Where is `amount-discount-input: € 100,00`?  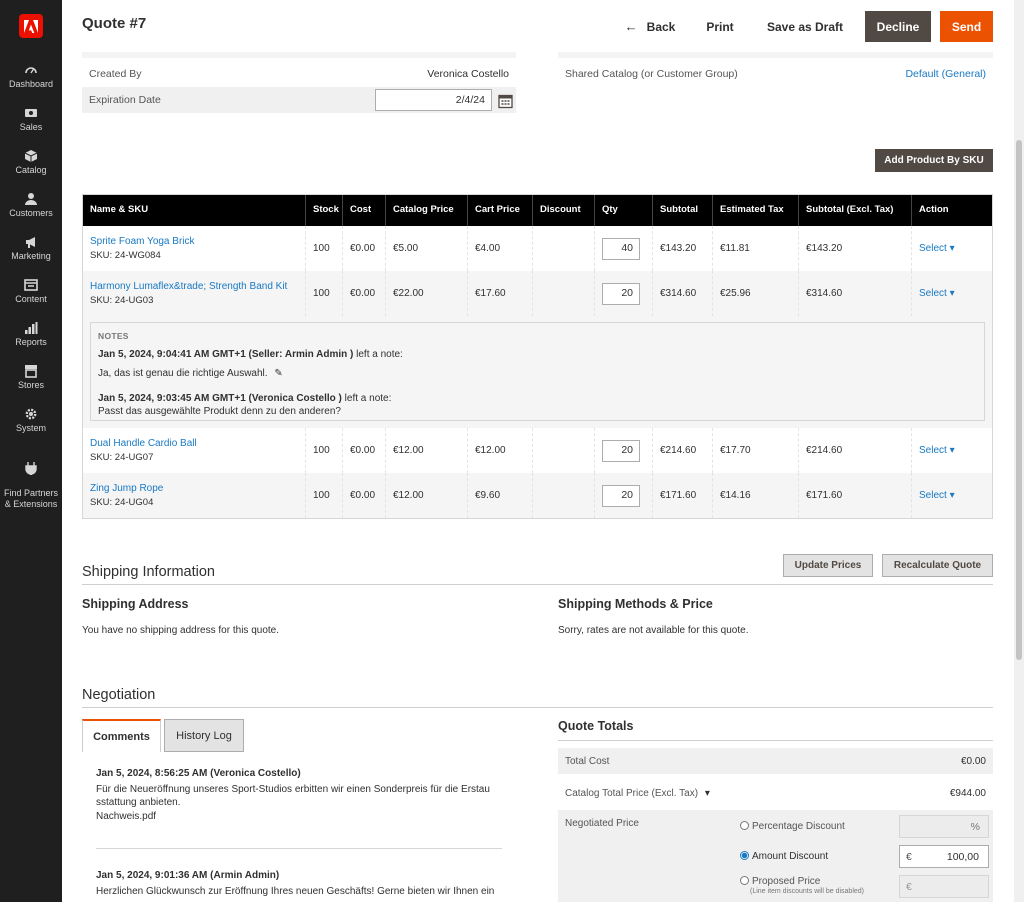
amount-discount-input: € 100,00 is located at coordinates (944, 856).